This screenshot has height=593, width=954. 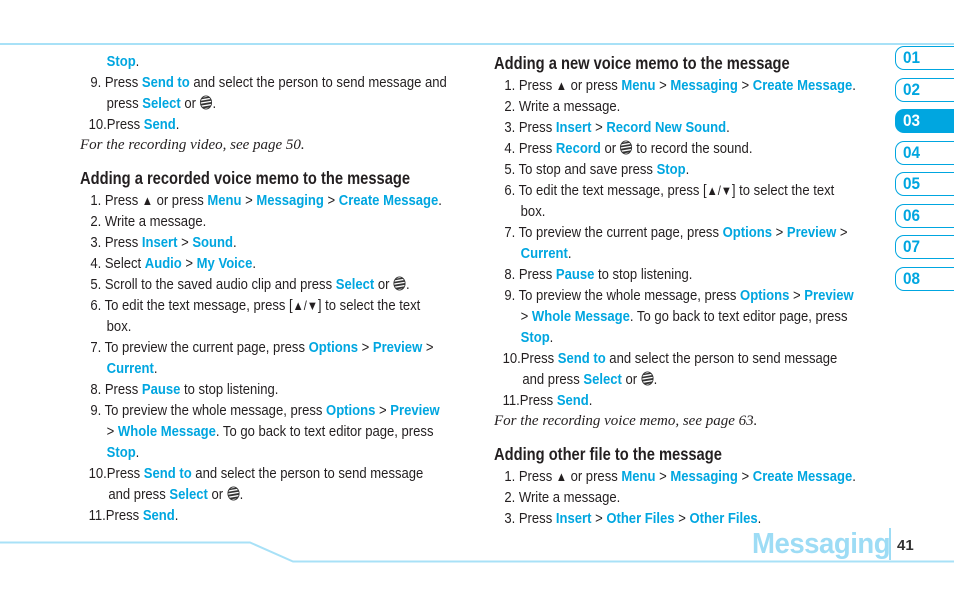 I want to click on step-number: 4., so click(x=97, y=263).